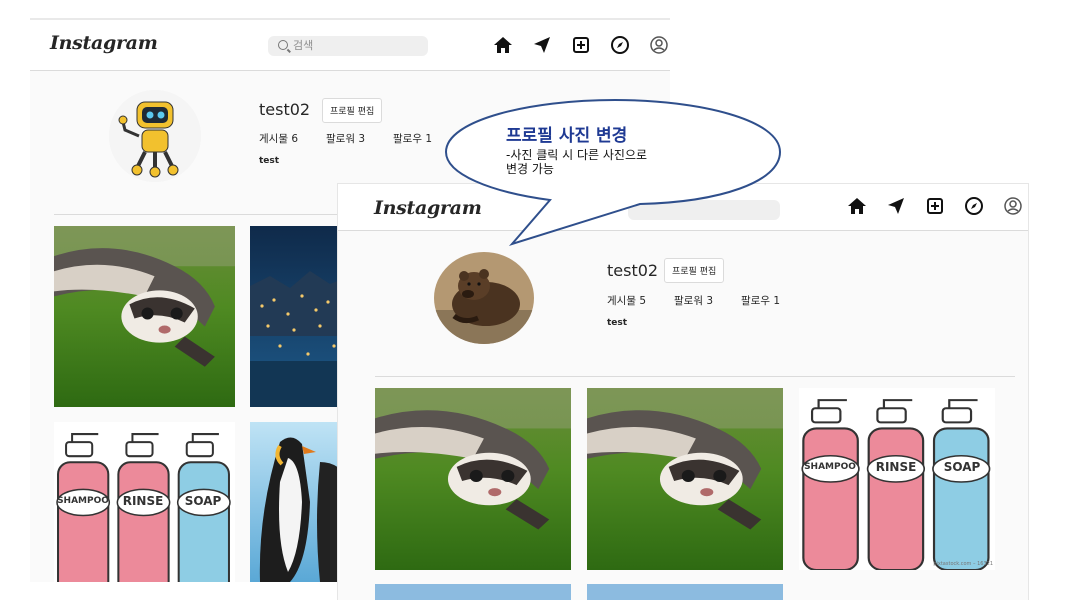  Describe the element at coordinates (963, 564) in the screenshot. I see `watermark: pixtastock.com – 16321` at that location.